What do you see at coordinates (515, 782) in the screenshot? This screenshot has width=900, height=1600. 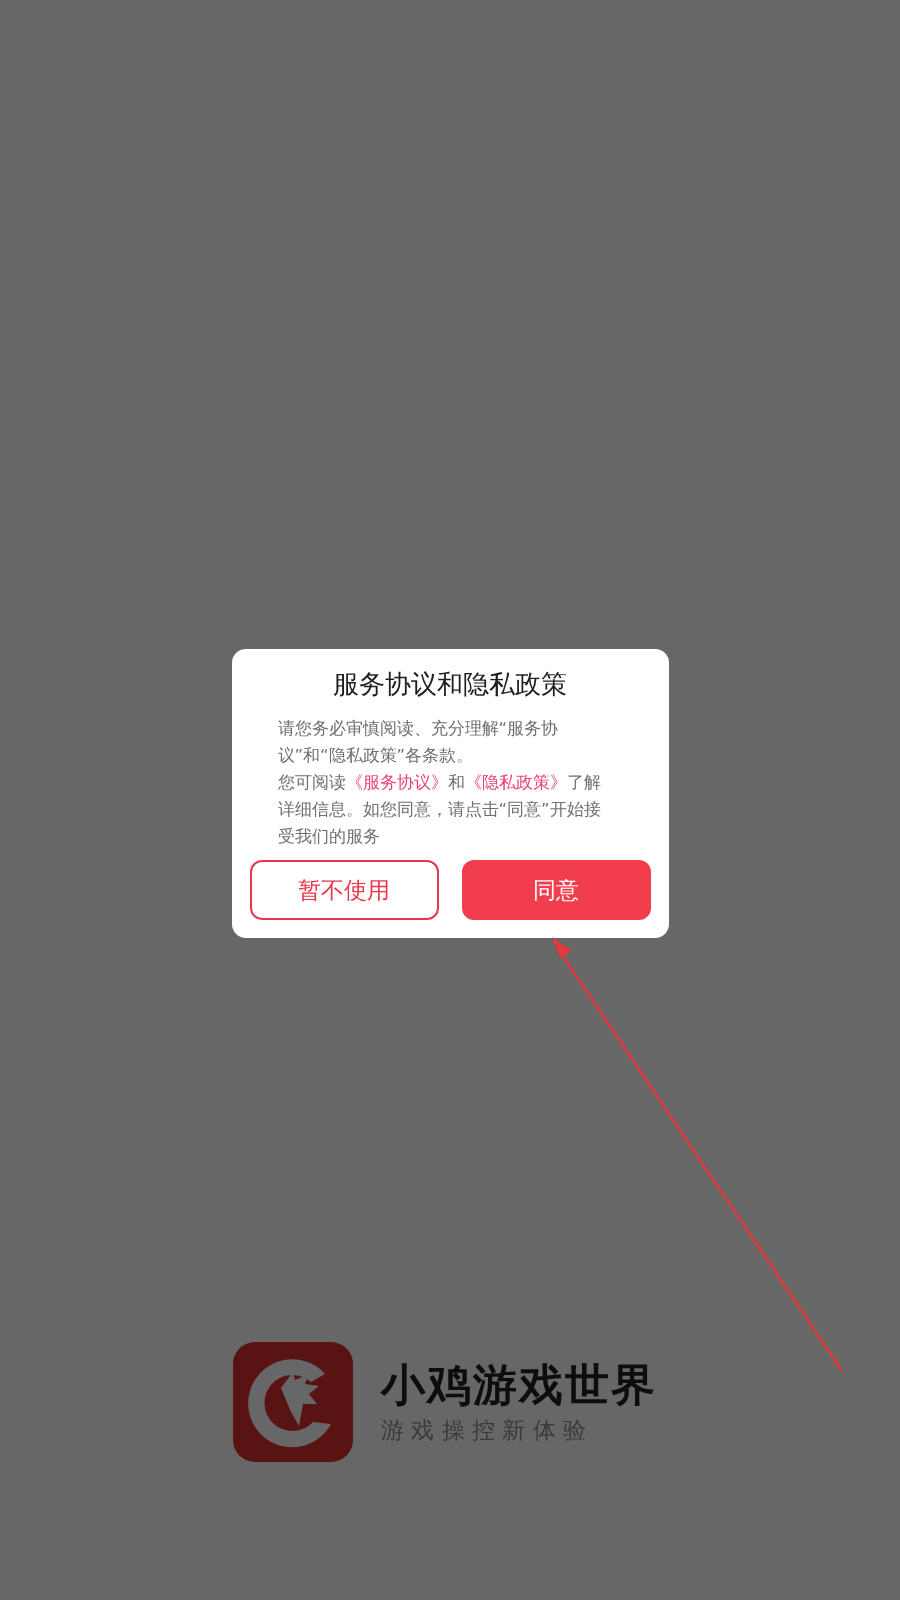 I see `policy-link: 《隐私政策》` at bounding box center [515, 782].